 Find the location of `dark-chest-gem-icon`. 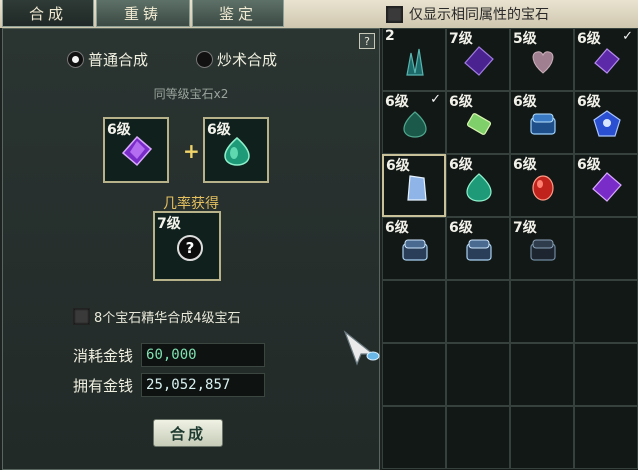

dark-chest-gem-icon is located at coordinates (543, 250).